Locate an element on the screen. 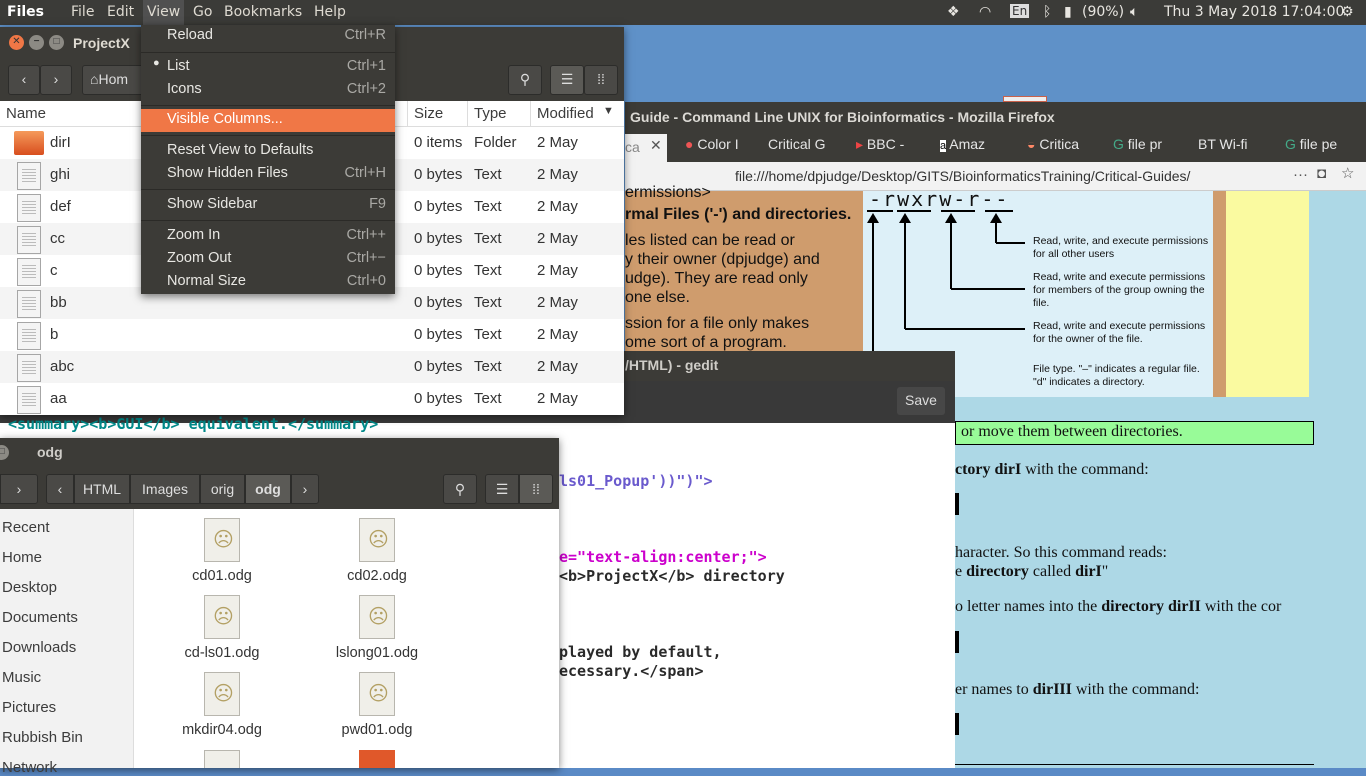 The image size is (1366, 776). sidebar-item-pictures: Pictures is located at coordinates (29, 707).